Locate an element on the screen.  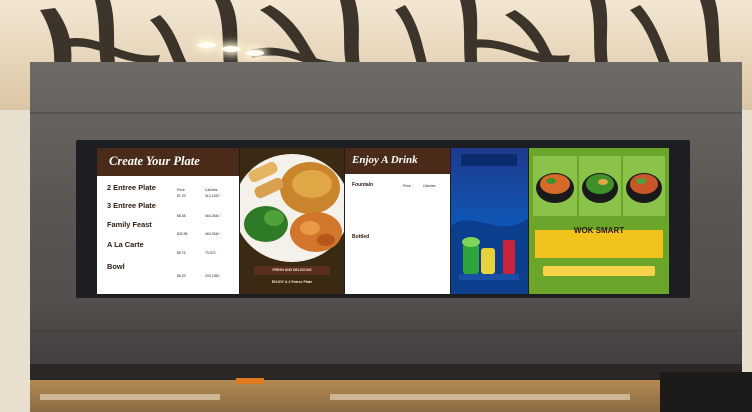
menu-item-price: $6.29 is located at coordinates (181, 276).